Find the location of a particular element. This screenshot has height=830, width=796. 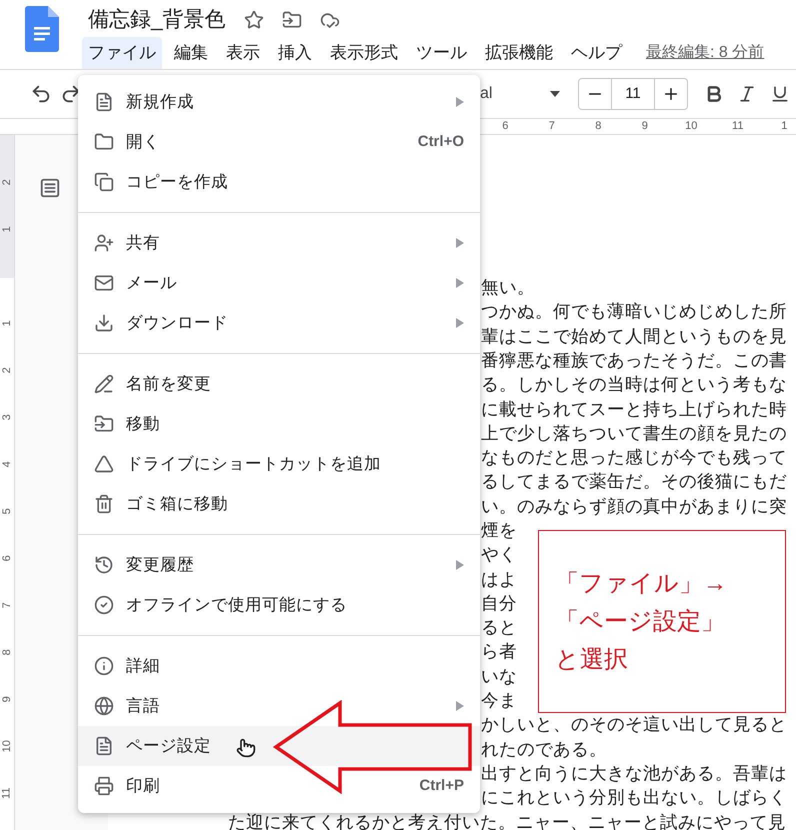

ruler-number: 8 is located at coordinates (7, 652).